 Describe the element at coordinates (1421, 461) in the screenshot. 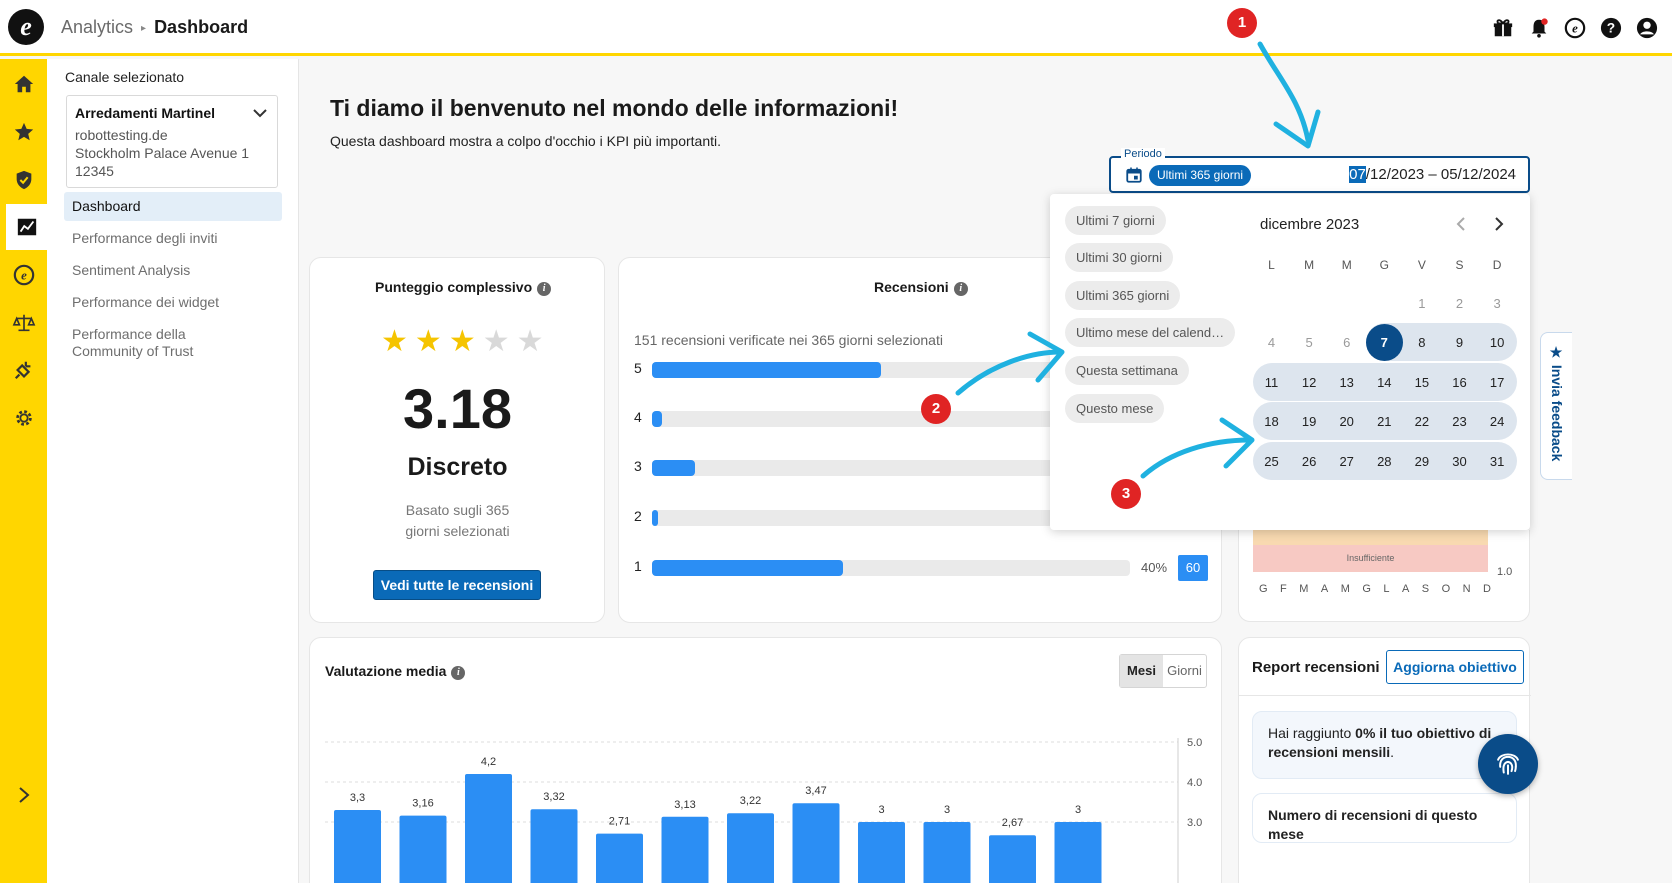

I see `calendar-day: 29` at that location.